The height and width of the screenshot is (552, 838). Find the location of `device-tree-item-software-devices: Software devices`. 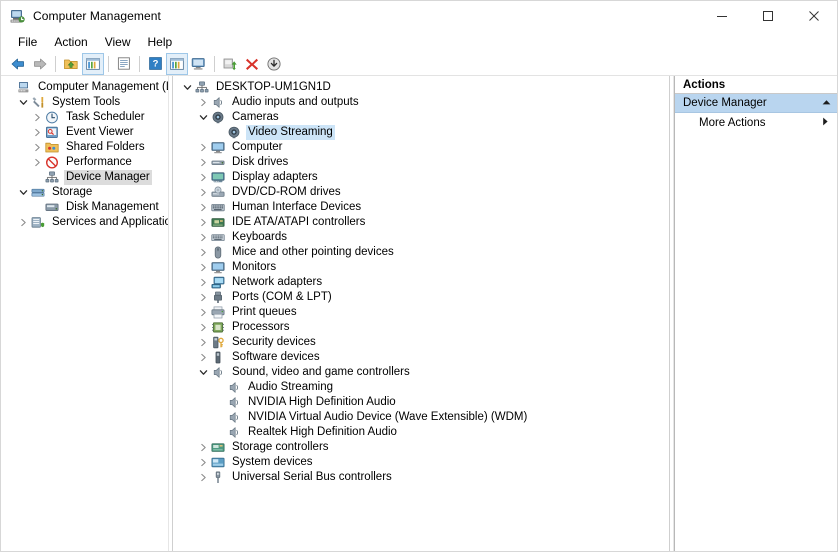

device-tree-item-software-devices: Software devices is located at coordinates (421, 357).